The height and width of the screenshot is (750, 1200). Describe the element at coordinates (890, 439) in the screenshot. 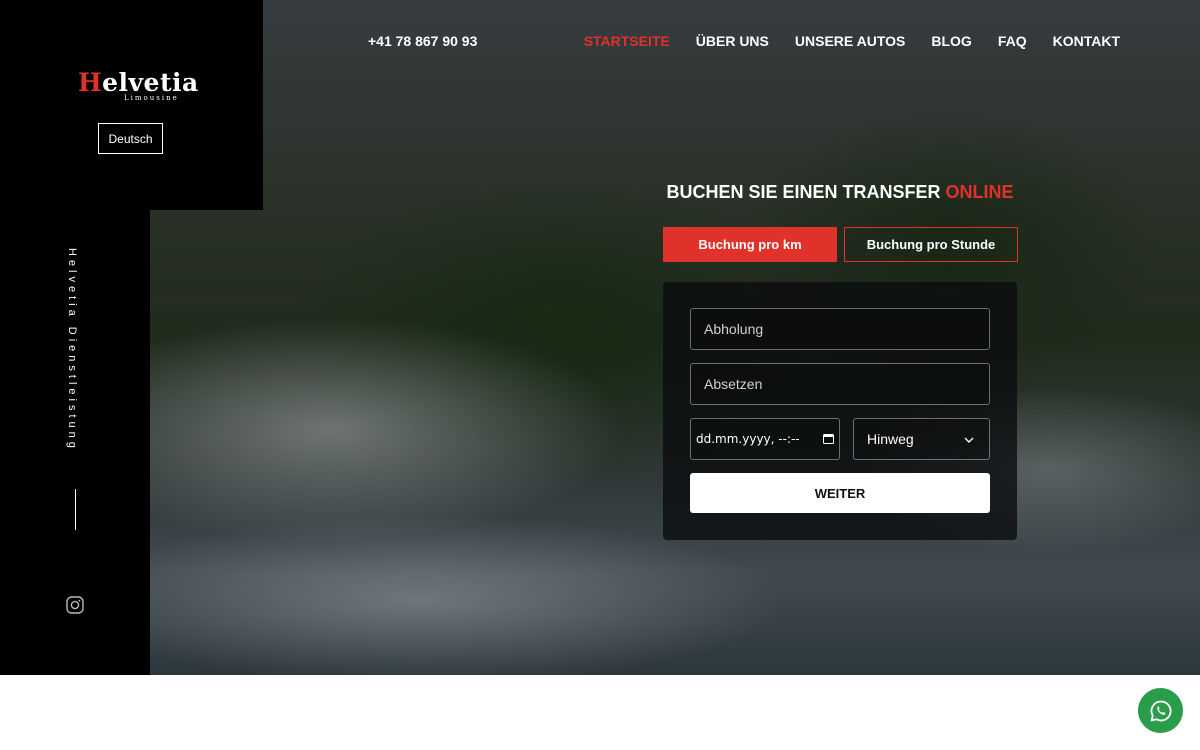

I see `trip-type-value: Hinweg` at that location.